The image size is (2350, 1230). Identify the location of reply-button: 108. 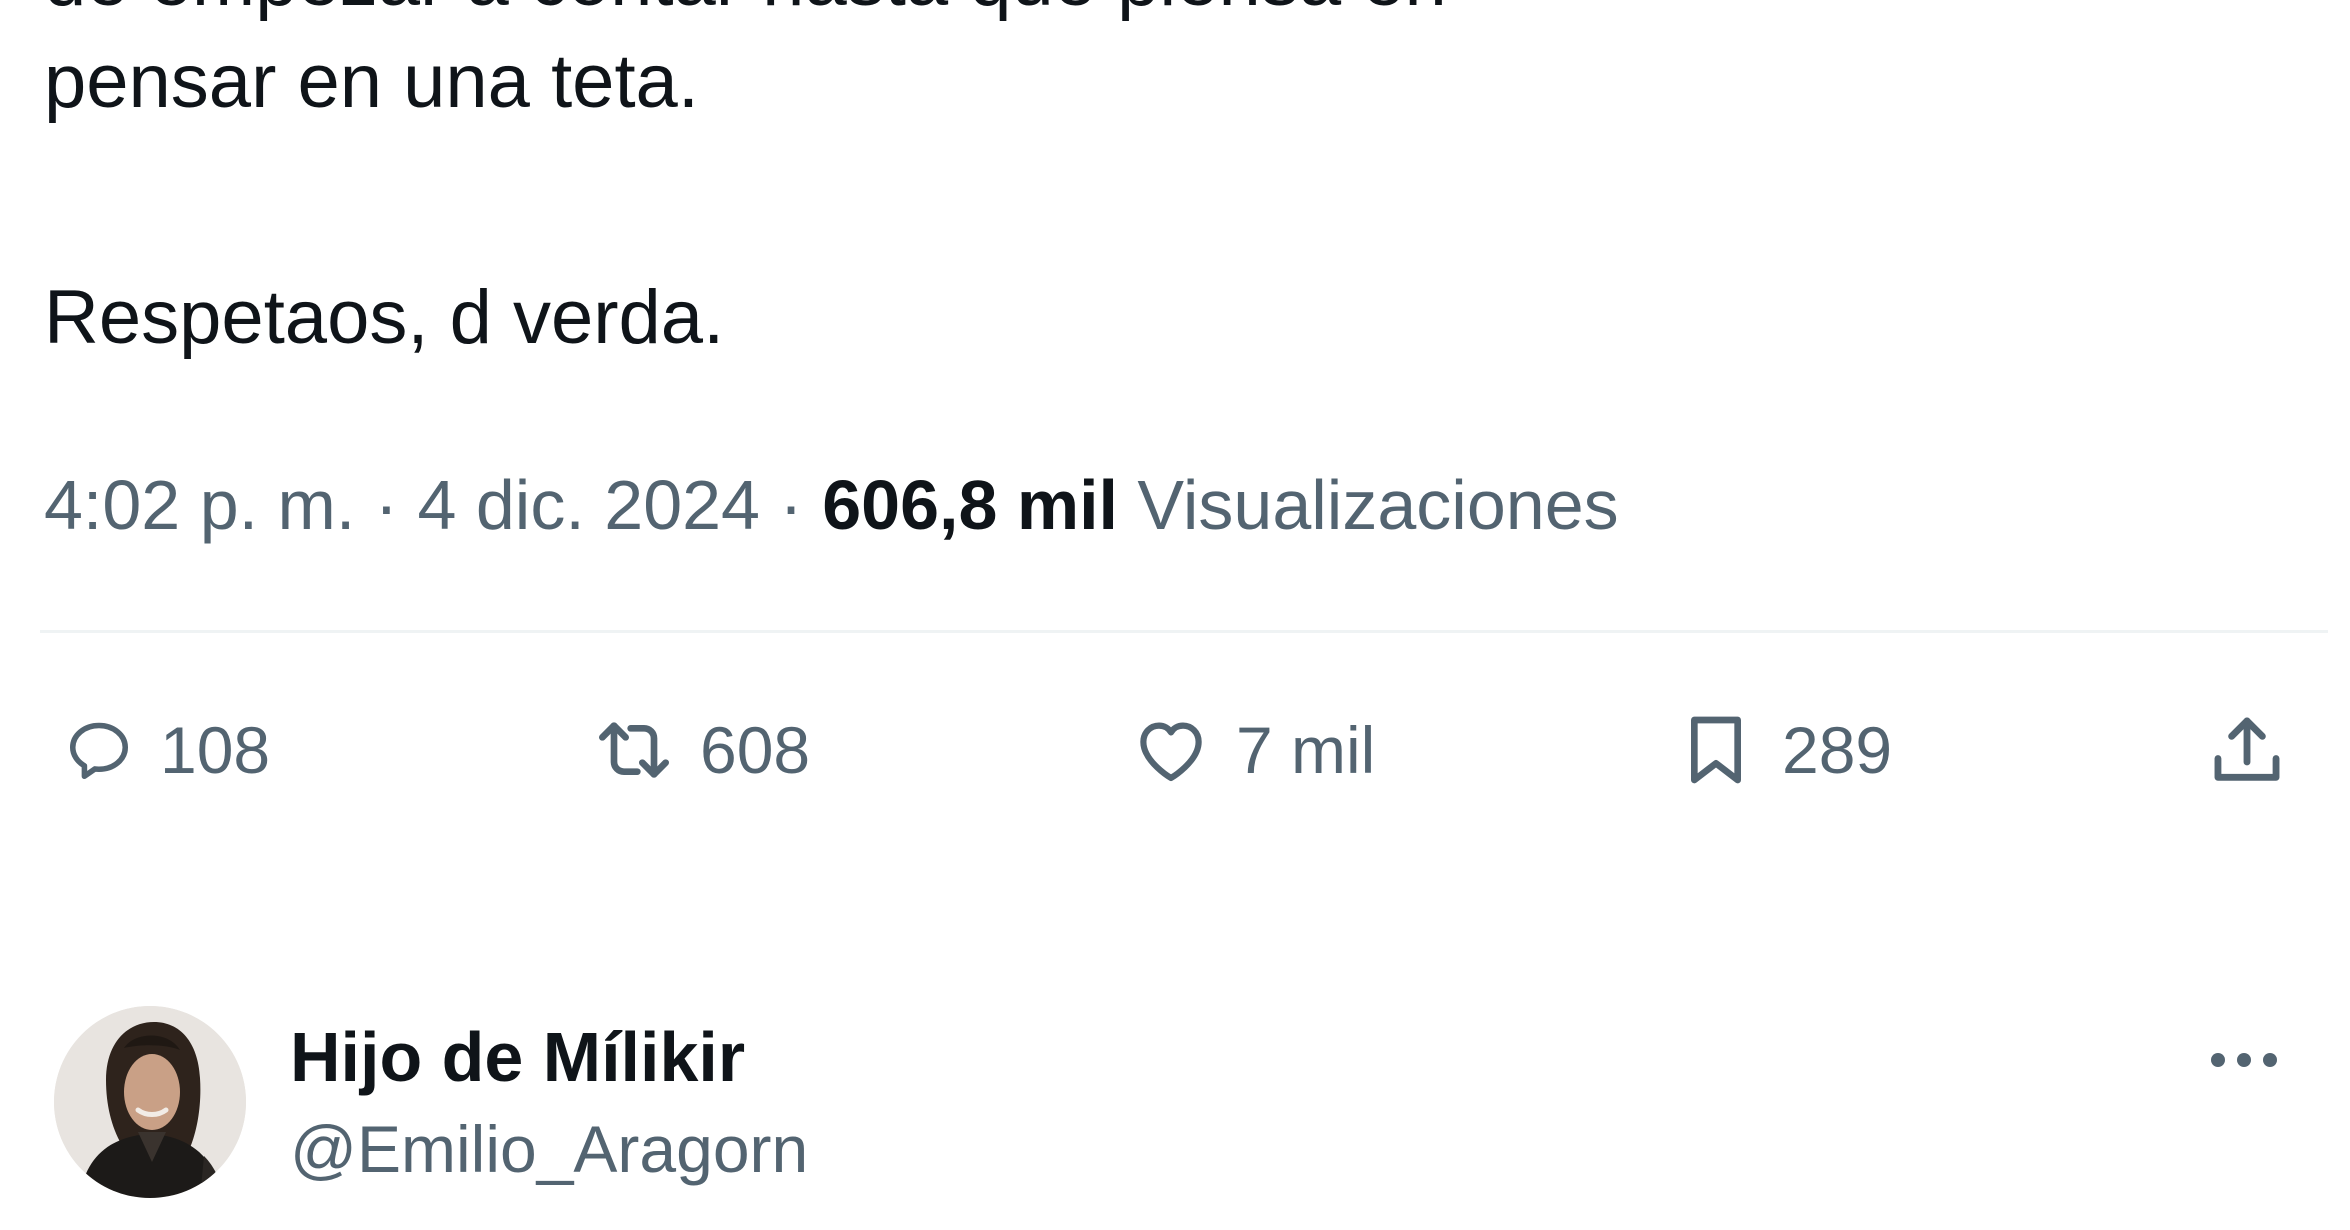
(167, 750).